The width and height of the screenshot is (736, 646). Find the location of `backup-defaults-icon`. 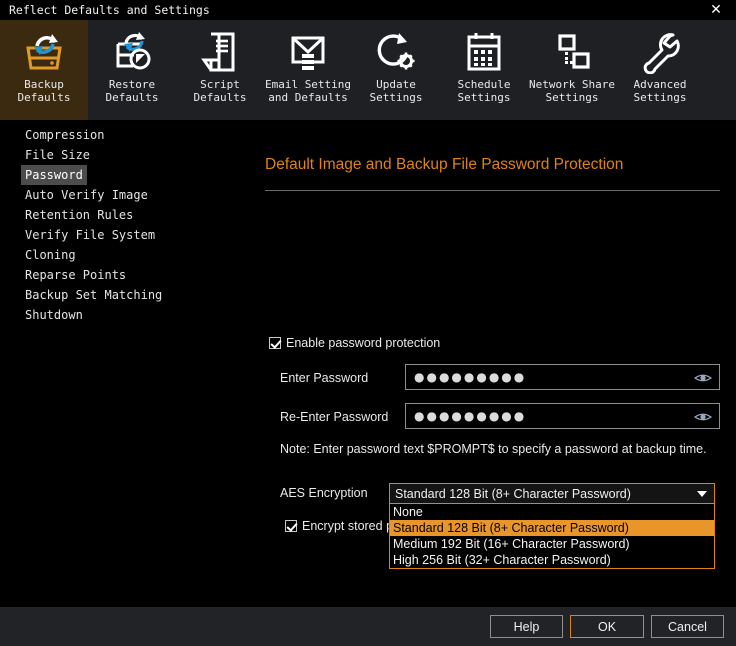

backup-defaults-icon is located at coordinates (44, 52).